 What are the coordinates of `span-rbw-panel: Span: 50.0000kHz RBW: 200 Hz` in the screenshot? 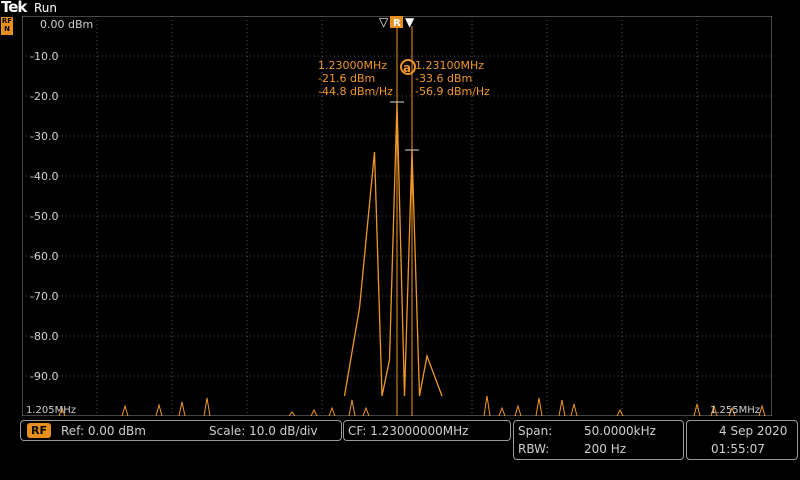 It's located at (598, 440).